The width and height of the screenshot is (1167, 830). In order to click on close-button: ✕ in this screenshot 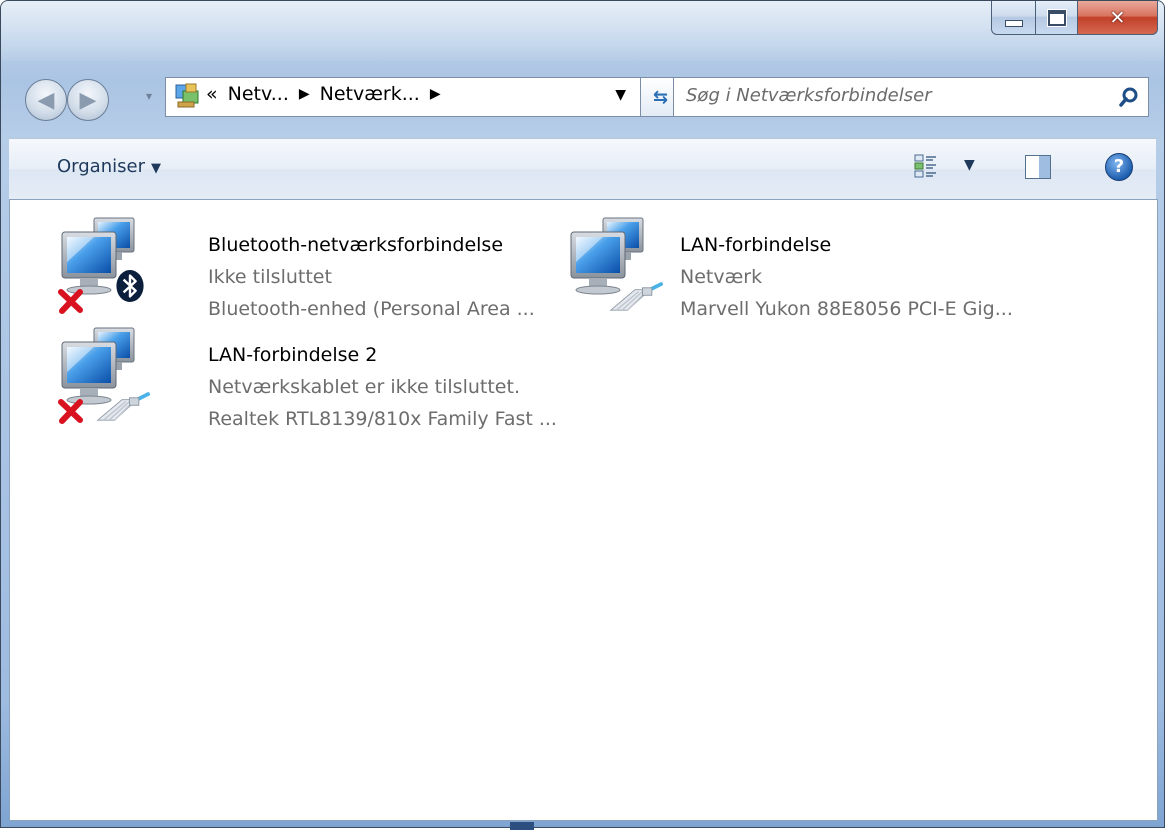, I will do `click(1118, 18)`.